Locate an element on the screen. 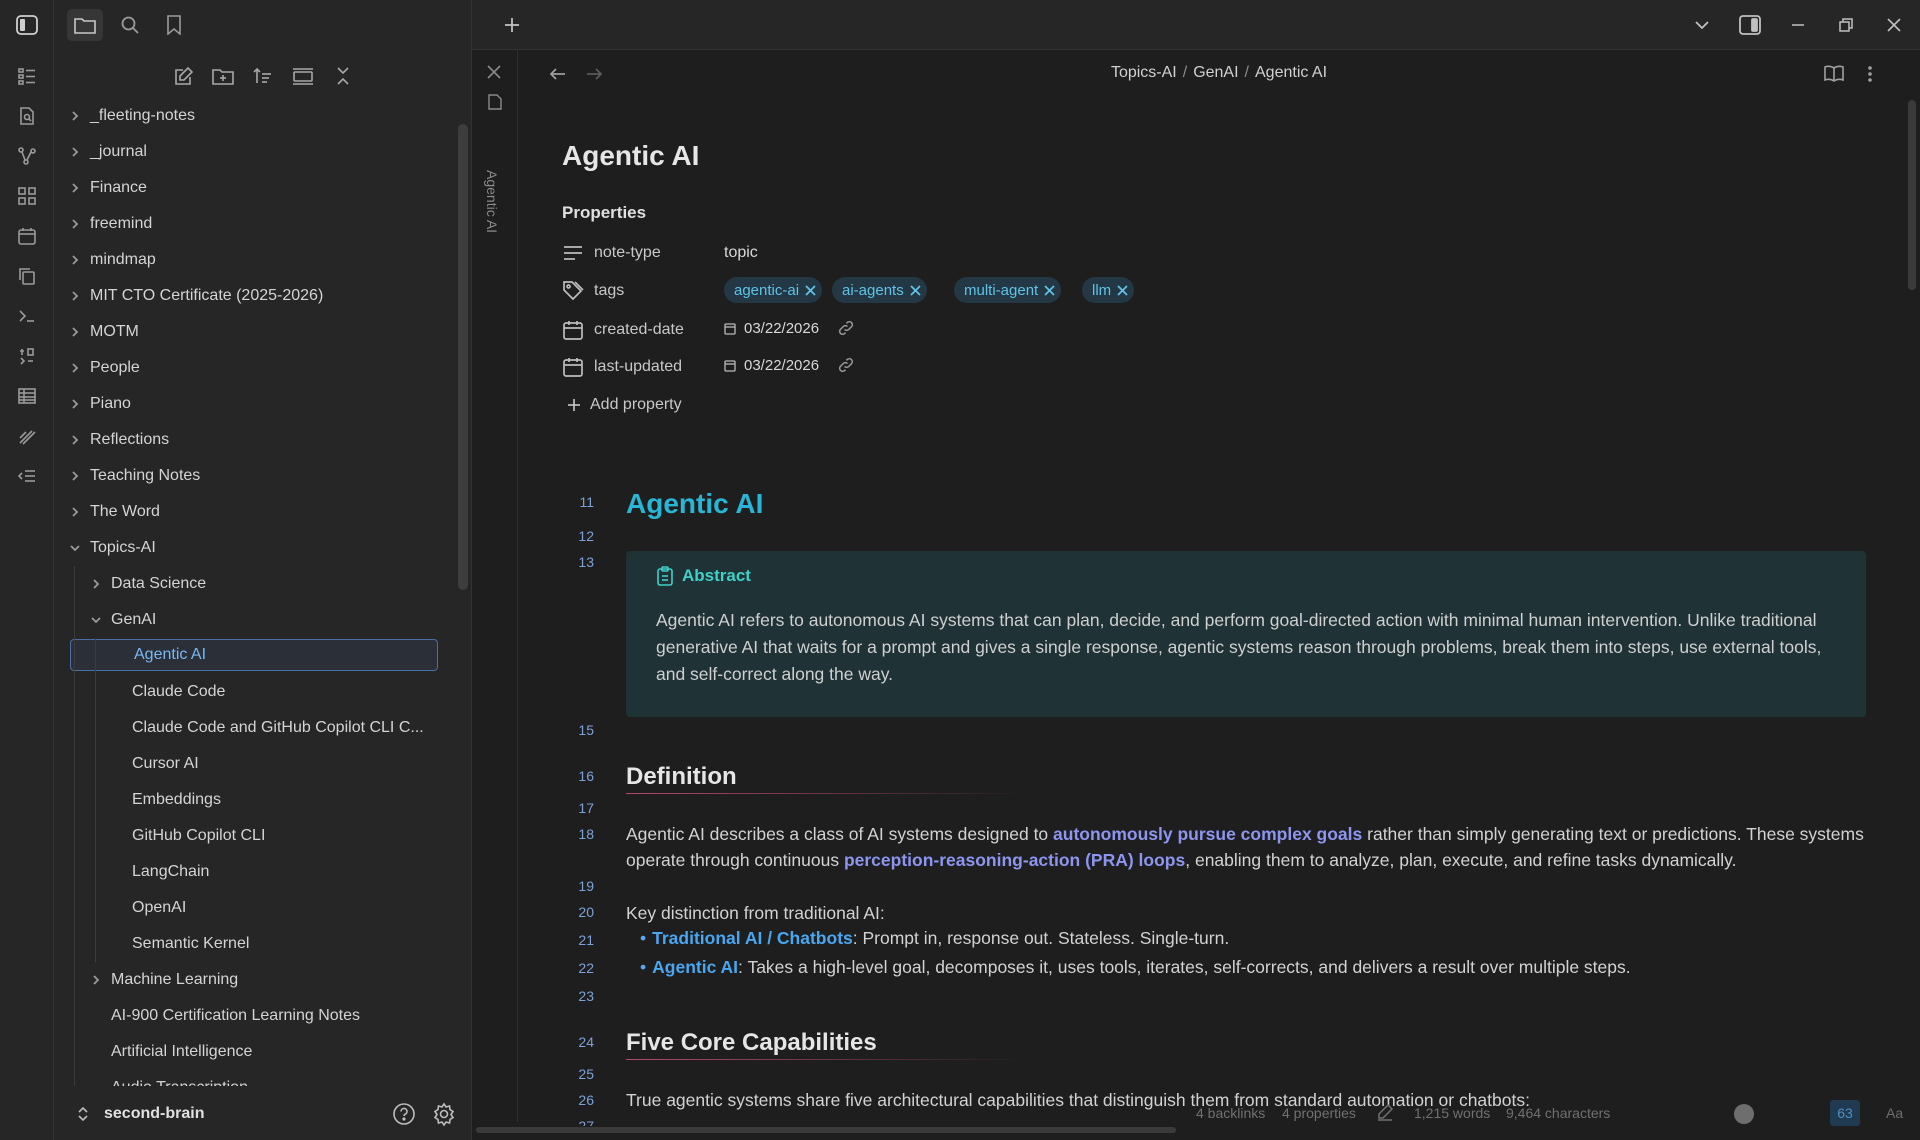  tags-icon is located at coordinates (573, 291).